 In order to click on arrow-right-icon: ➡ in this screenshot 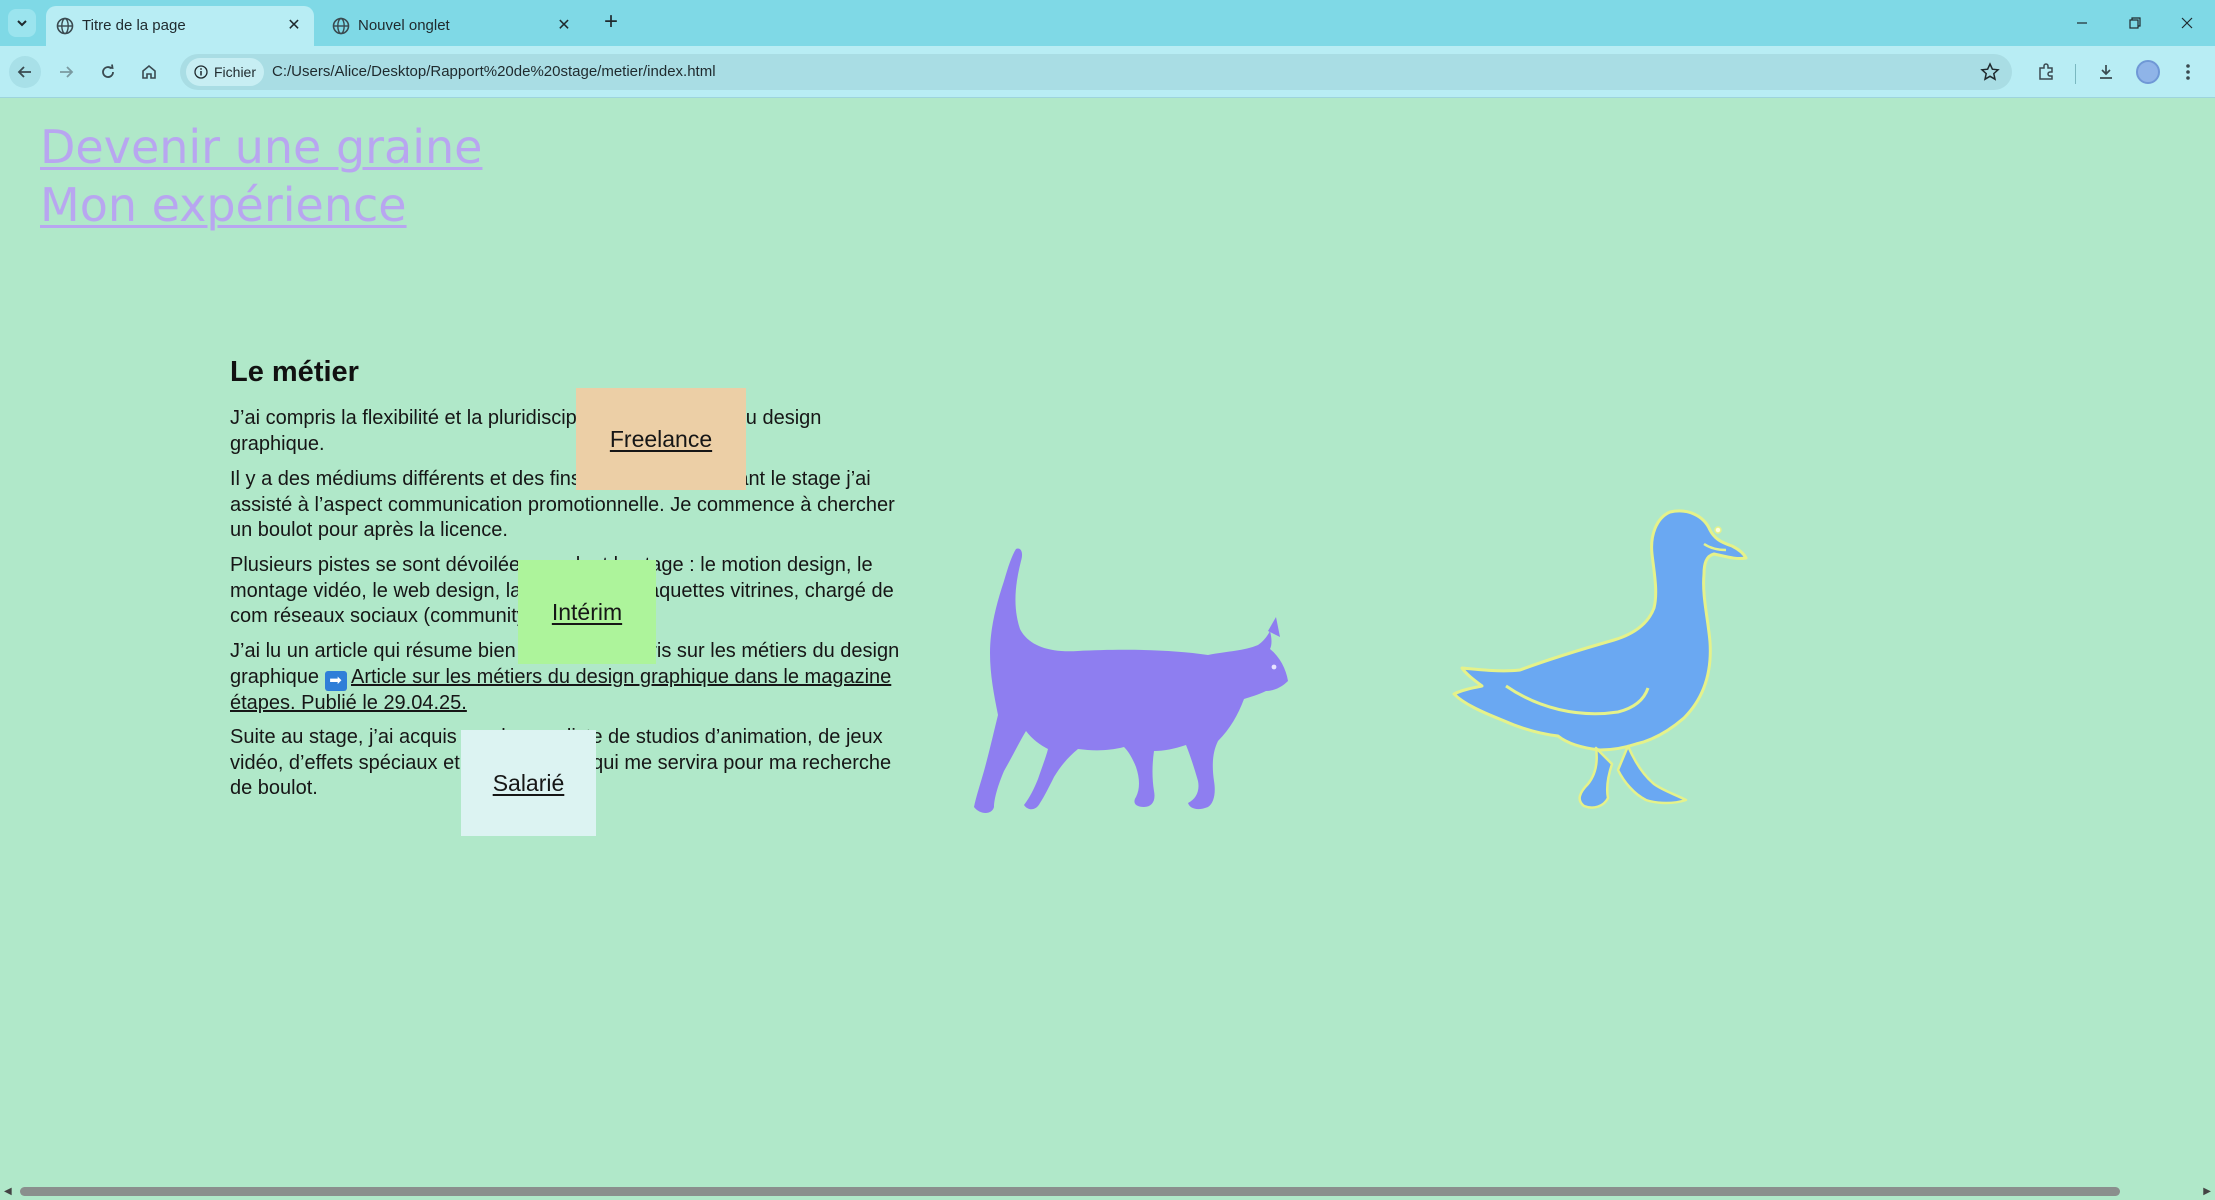, I will do `click(335, 680)`.